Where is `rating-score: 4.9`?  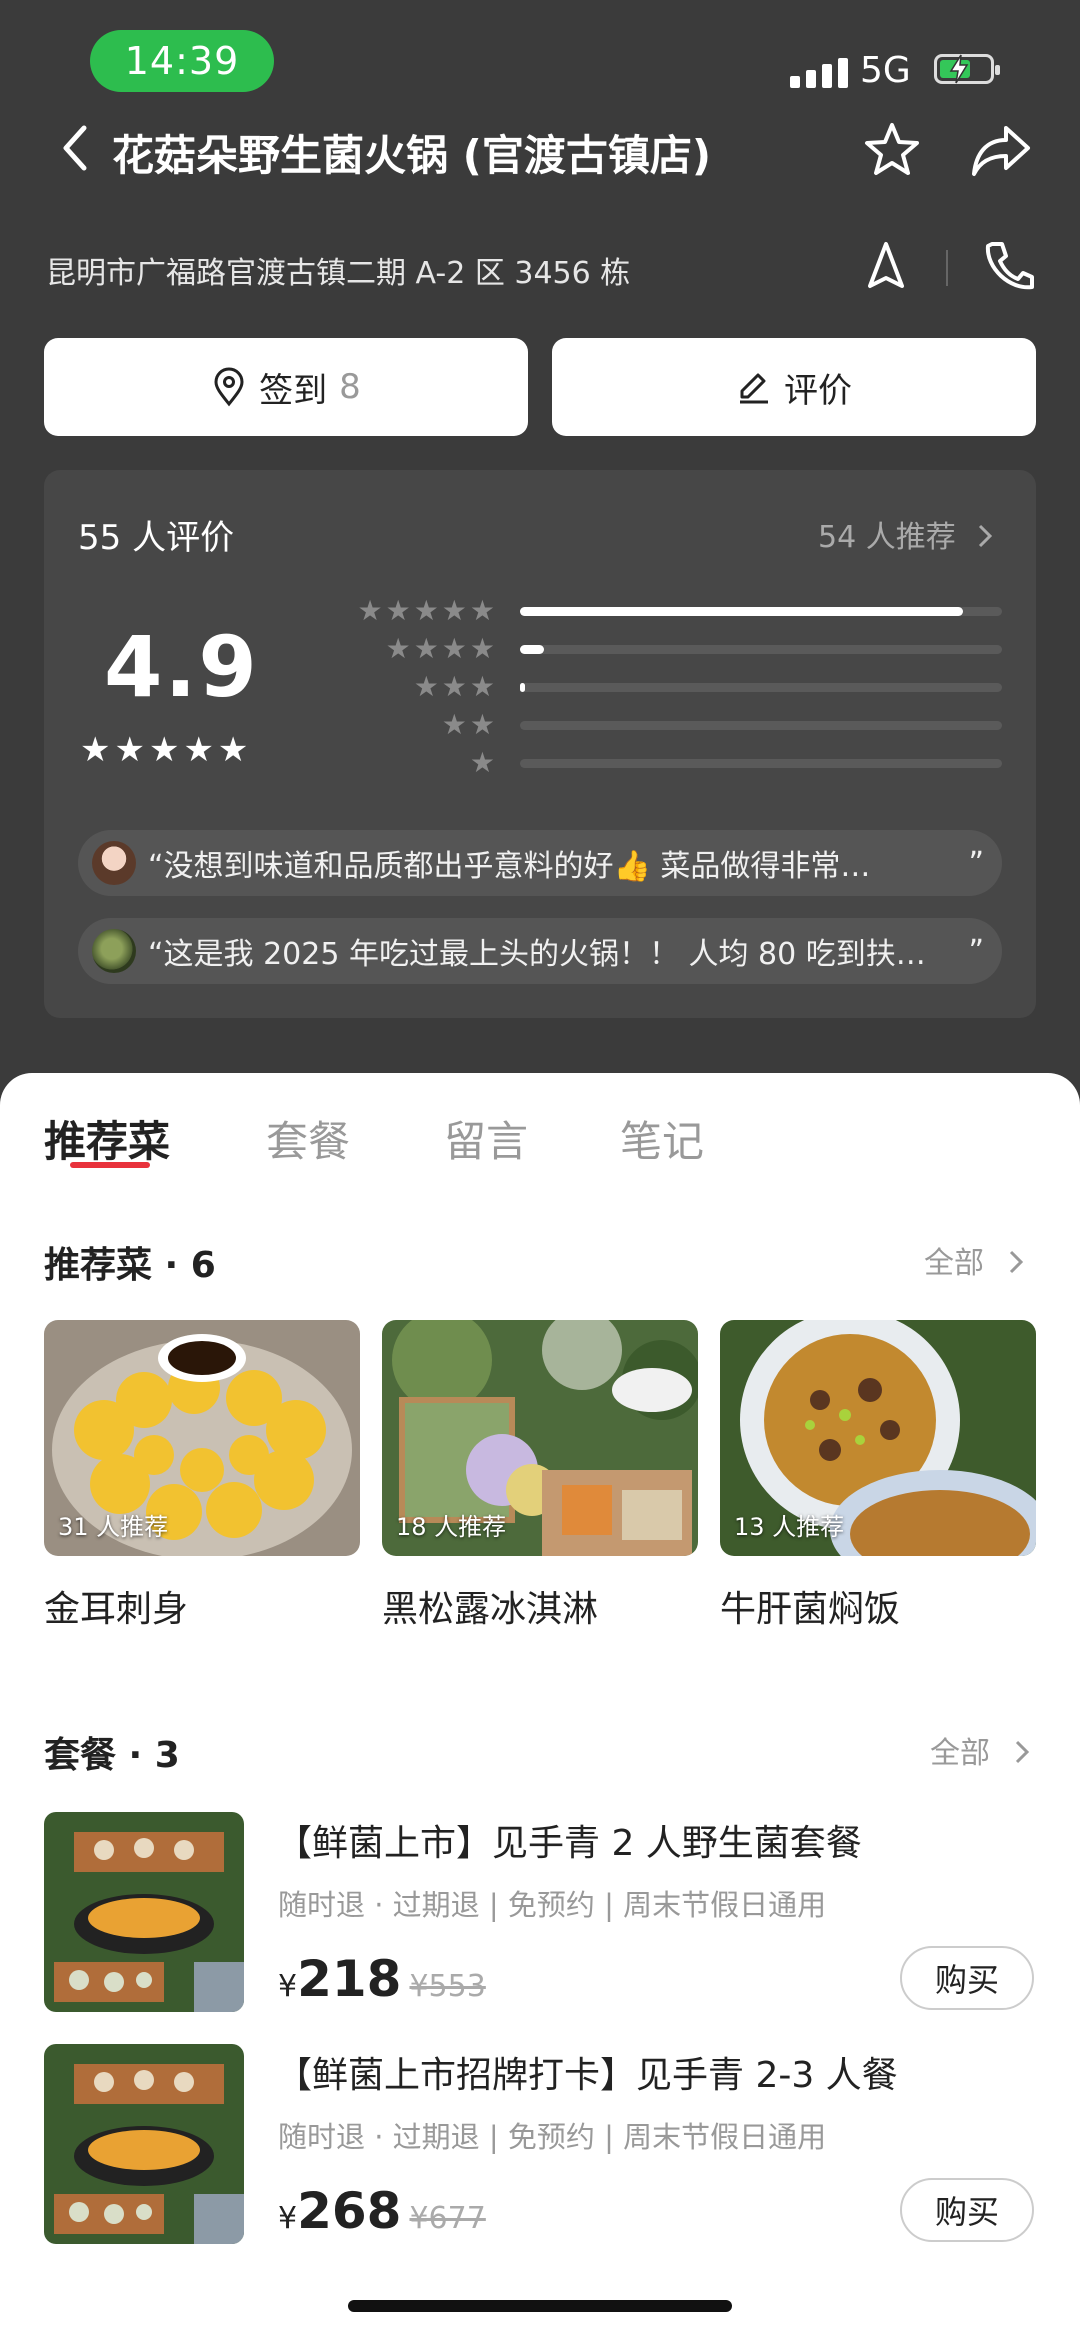
rating-score: 4.9 is located at coordinates (181, 667).